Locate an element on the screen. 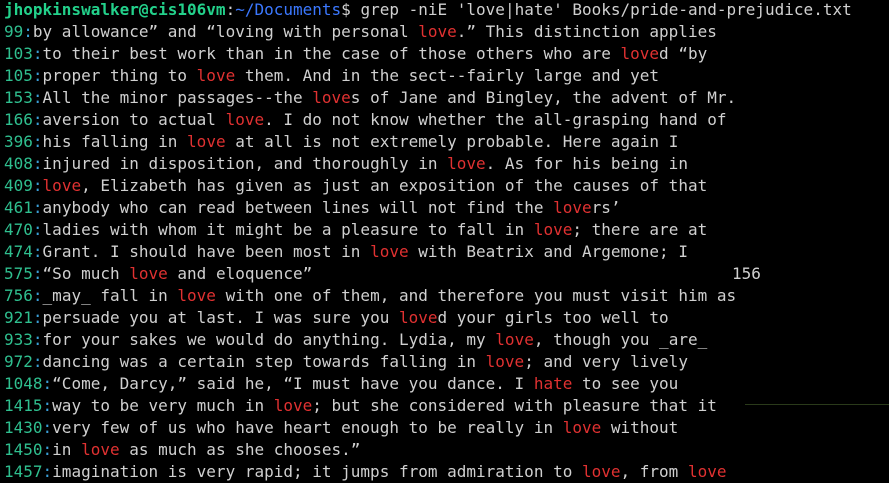  line-number: 103 is located at coordinates (18, 53).